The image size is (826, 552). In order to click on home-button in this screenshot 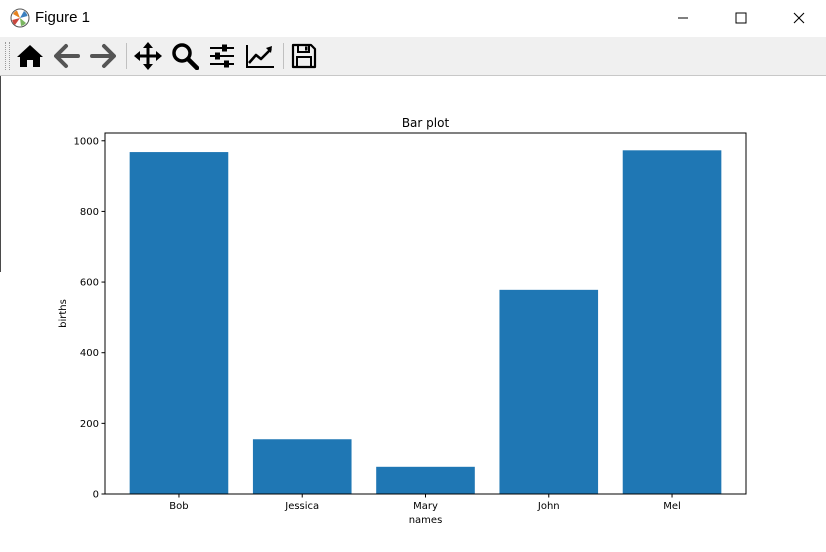, I will do `click(30, 56)`.